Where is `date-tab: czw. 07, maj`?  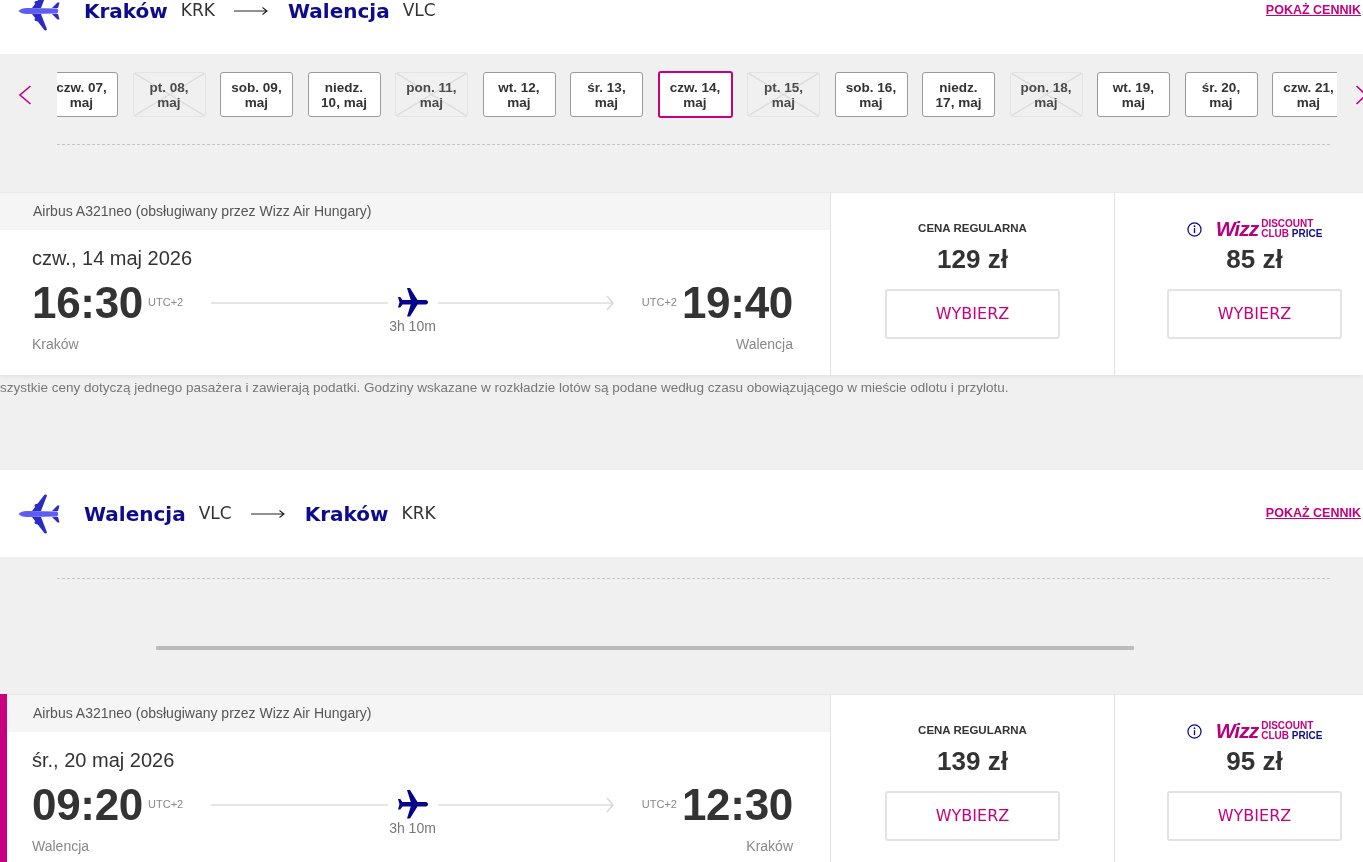 date-tab: czw. 07, maj is located at coordinates (87, 94).